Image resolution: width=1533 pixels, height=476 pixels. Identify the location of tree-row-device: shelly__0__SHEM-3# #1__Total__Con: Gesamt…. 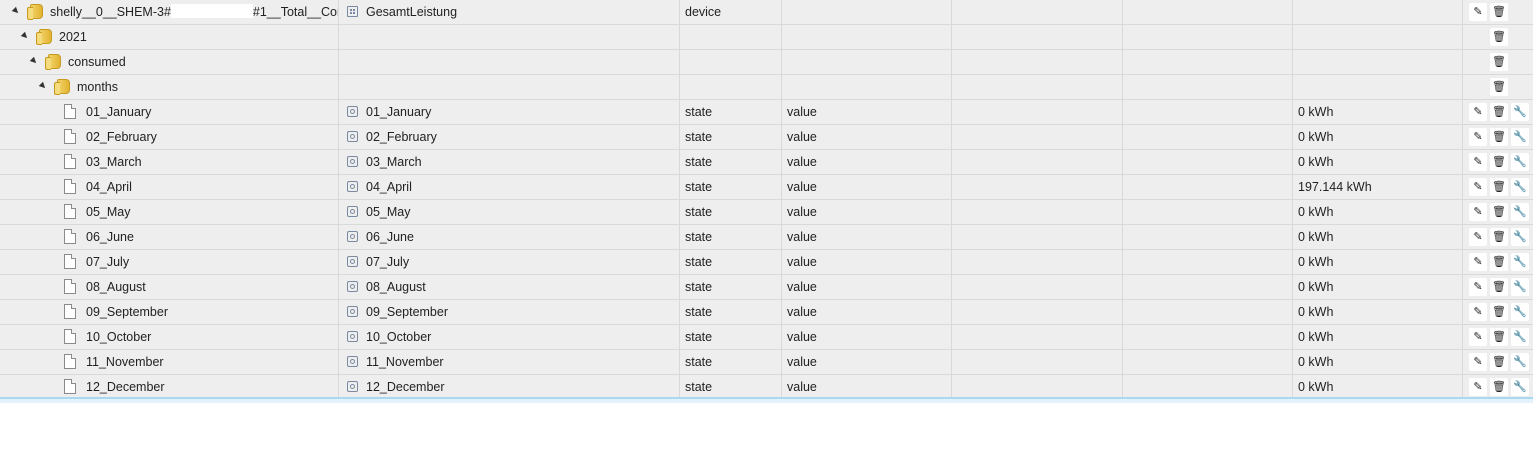
(766, 12).